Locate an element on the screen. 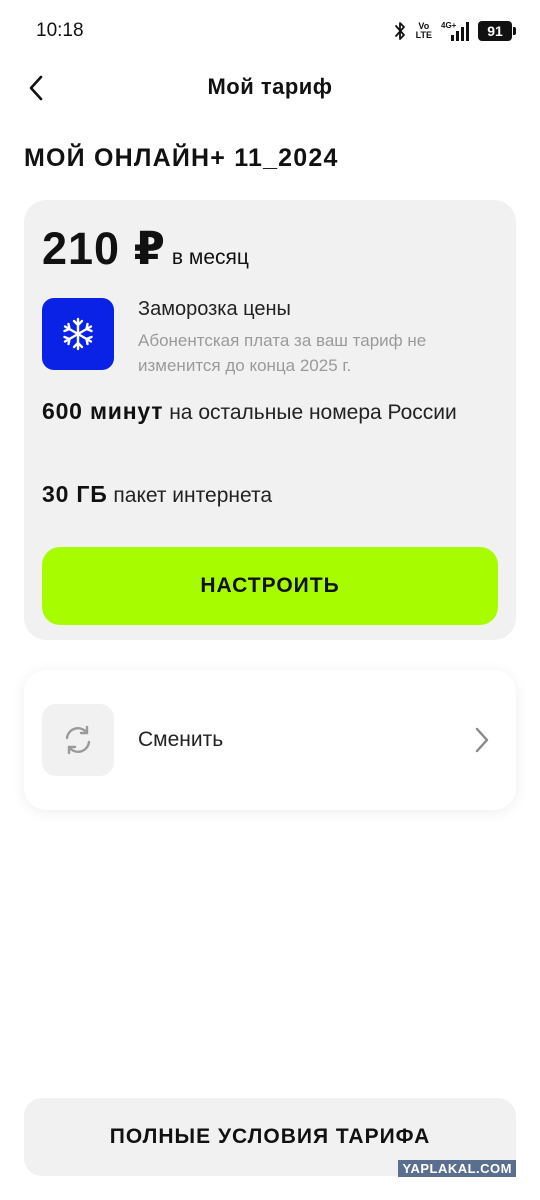  volte-bottom-label: LTE is located at coordinates (423, 35).